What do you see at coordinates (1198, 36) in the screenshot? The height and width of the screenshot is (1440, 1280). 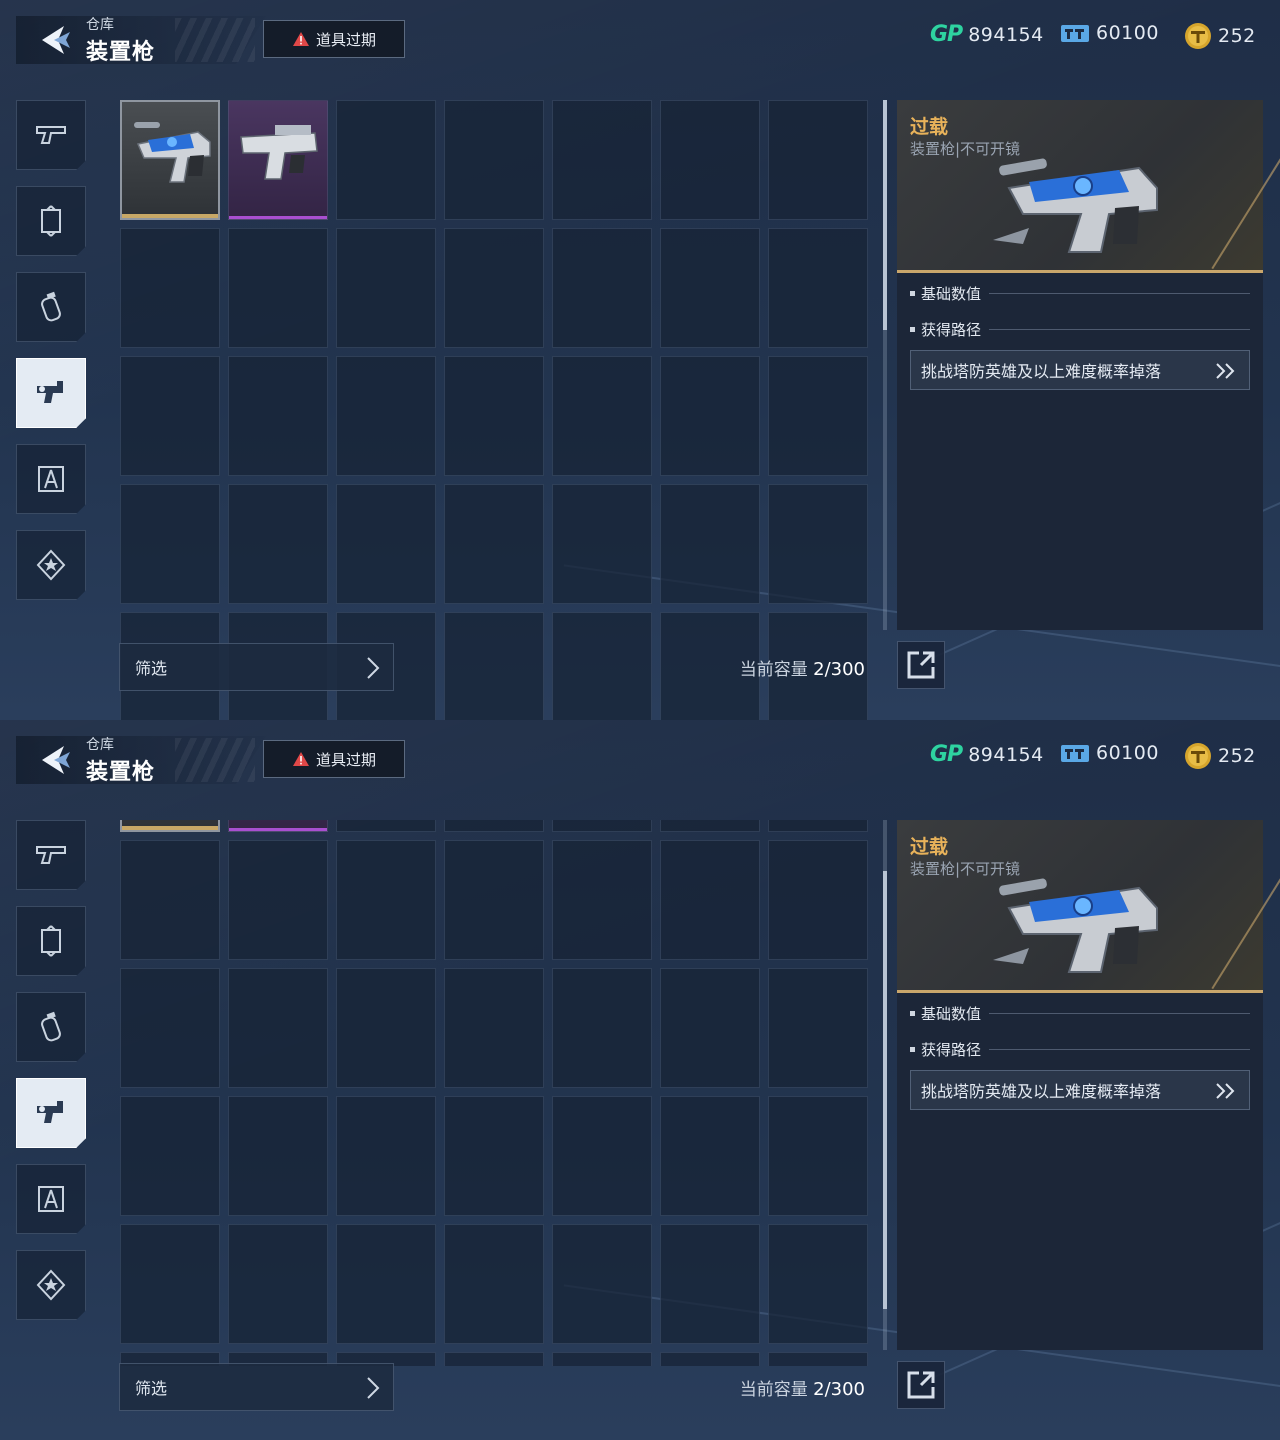 I see `coin-icon` at bounding box center [1198, 36].